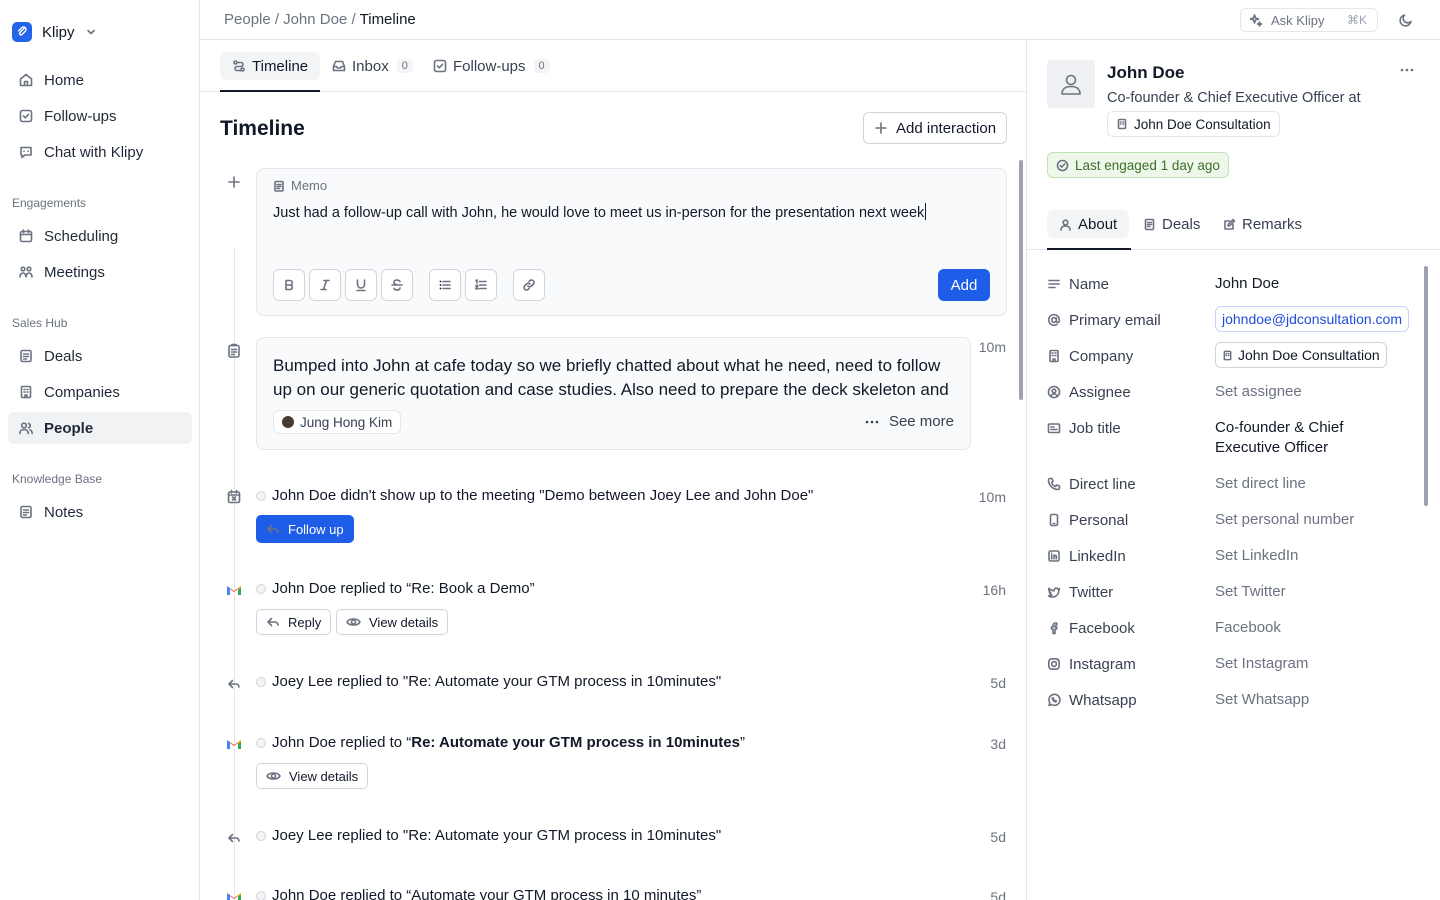 This screenshot has height=900, width=1440. I want to click on strikethrough-button, so click(397, 285).